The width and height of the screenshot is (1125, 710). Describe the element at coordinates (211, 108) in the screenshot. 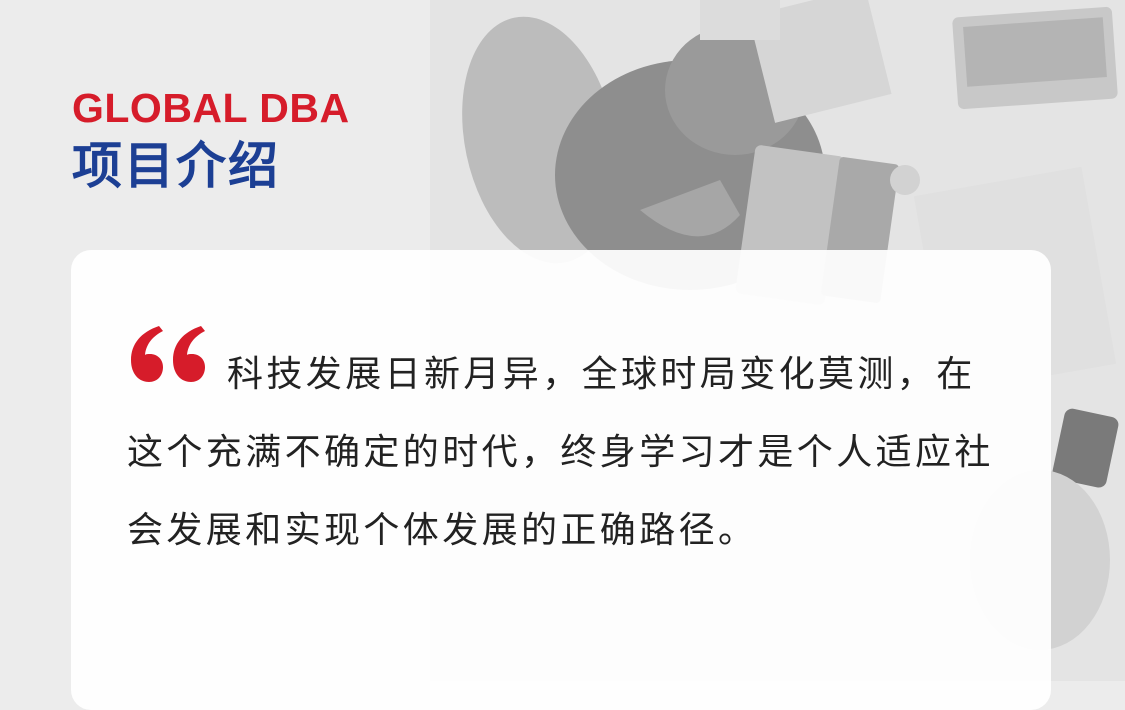

I see `title-en: GLOBAL DBA` at that location.